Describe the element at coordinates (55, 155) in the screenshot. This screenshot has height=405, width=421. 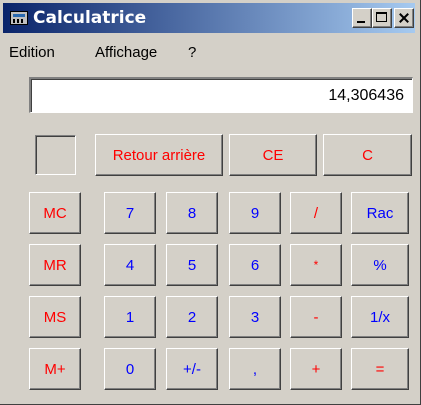
I see `memory-indicator` at that location.